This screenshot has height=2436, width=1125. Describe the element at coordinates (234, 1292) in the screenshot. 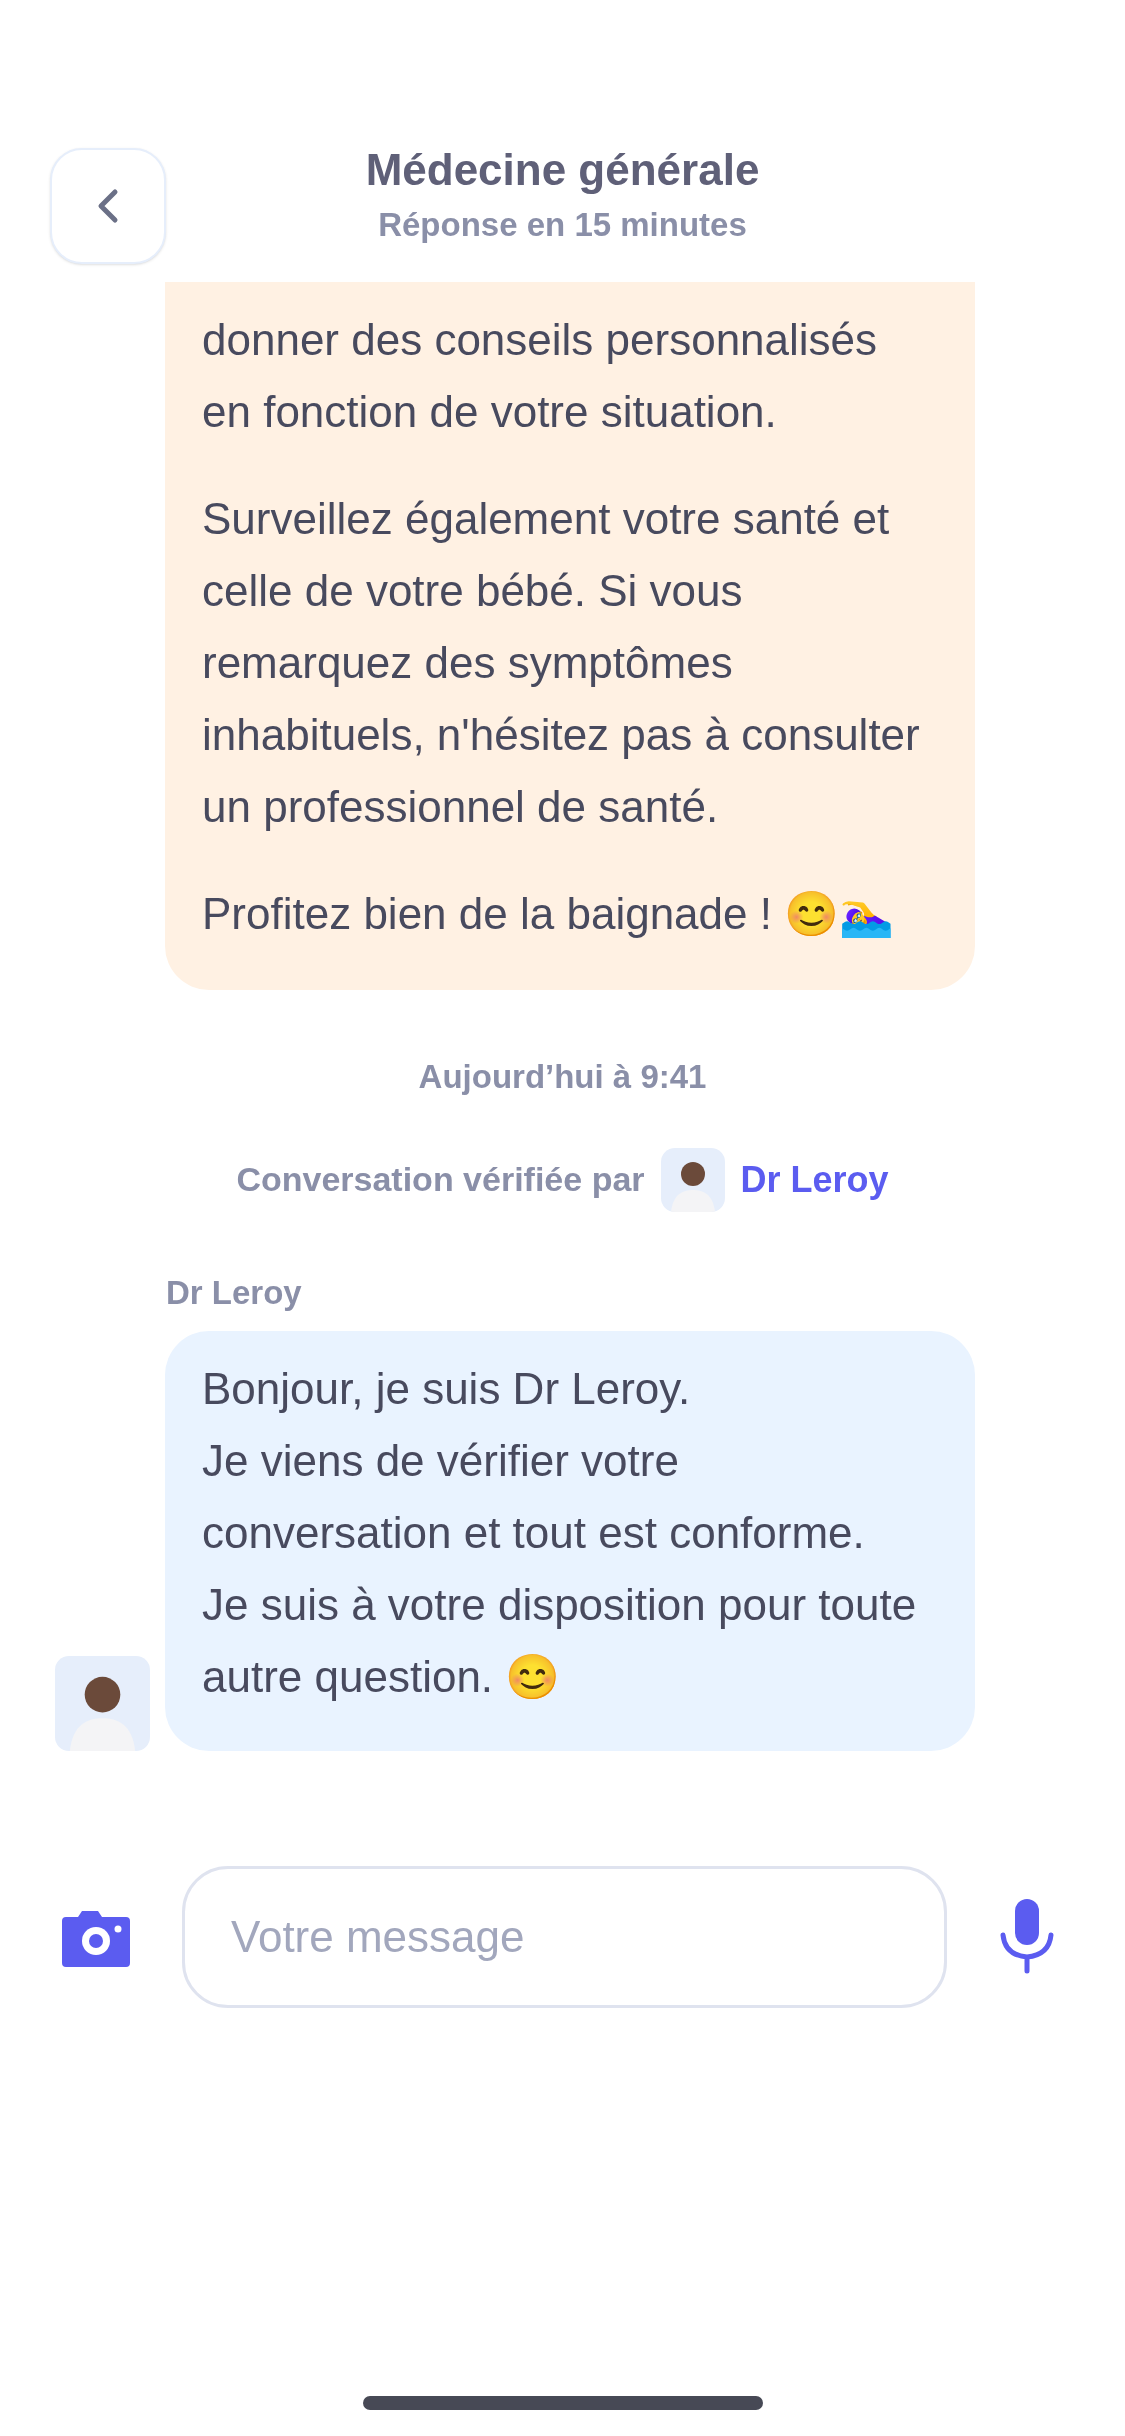

I see `sender-name: Dr Leroy` at that location.